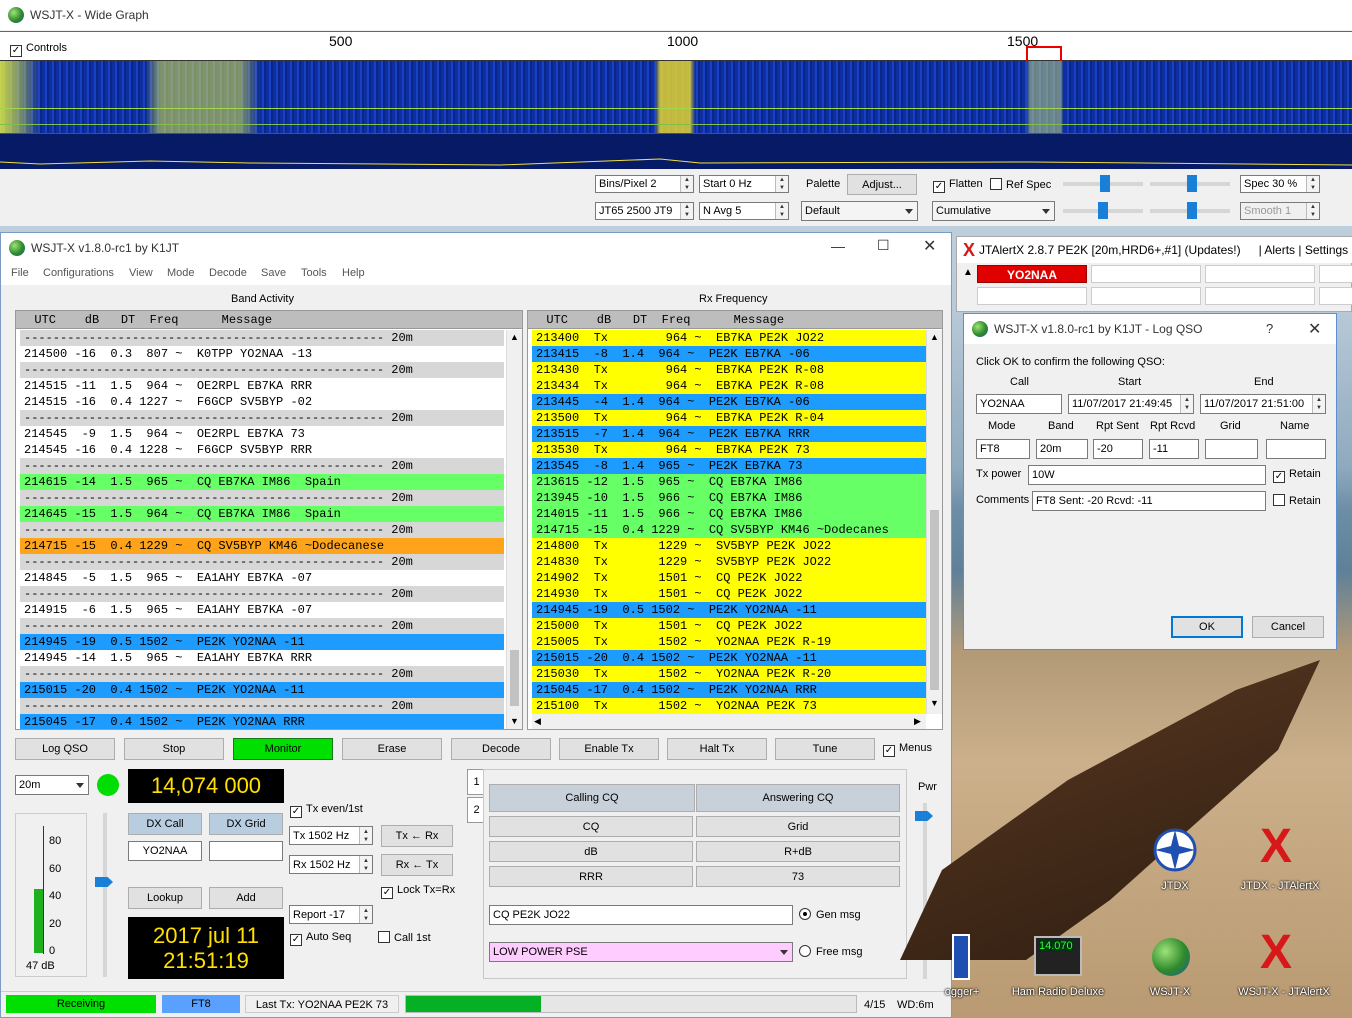 The image size is (1352, 1018). I want to click on smooth-spinbox: Smooth 1 ▲ ▼, so click(1280, 211).